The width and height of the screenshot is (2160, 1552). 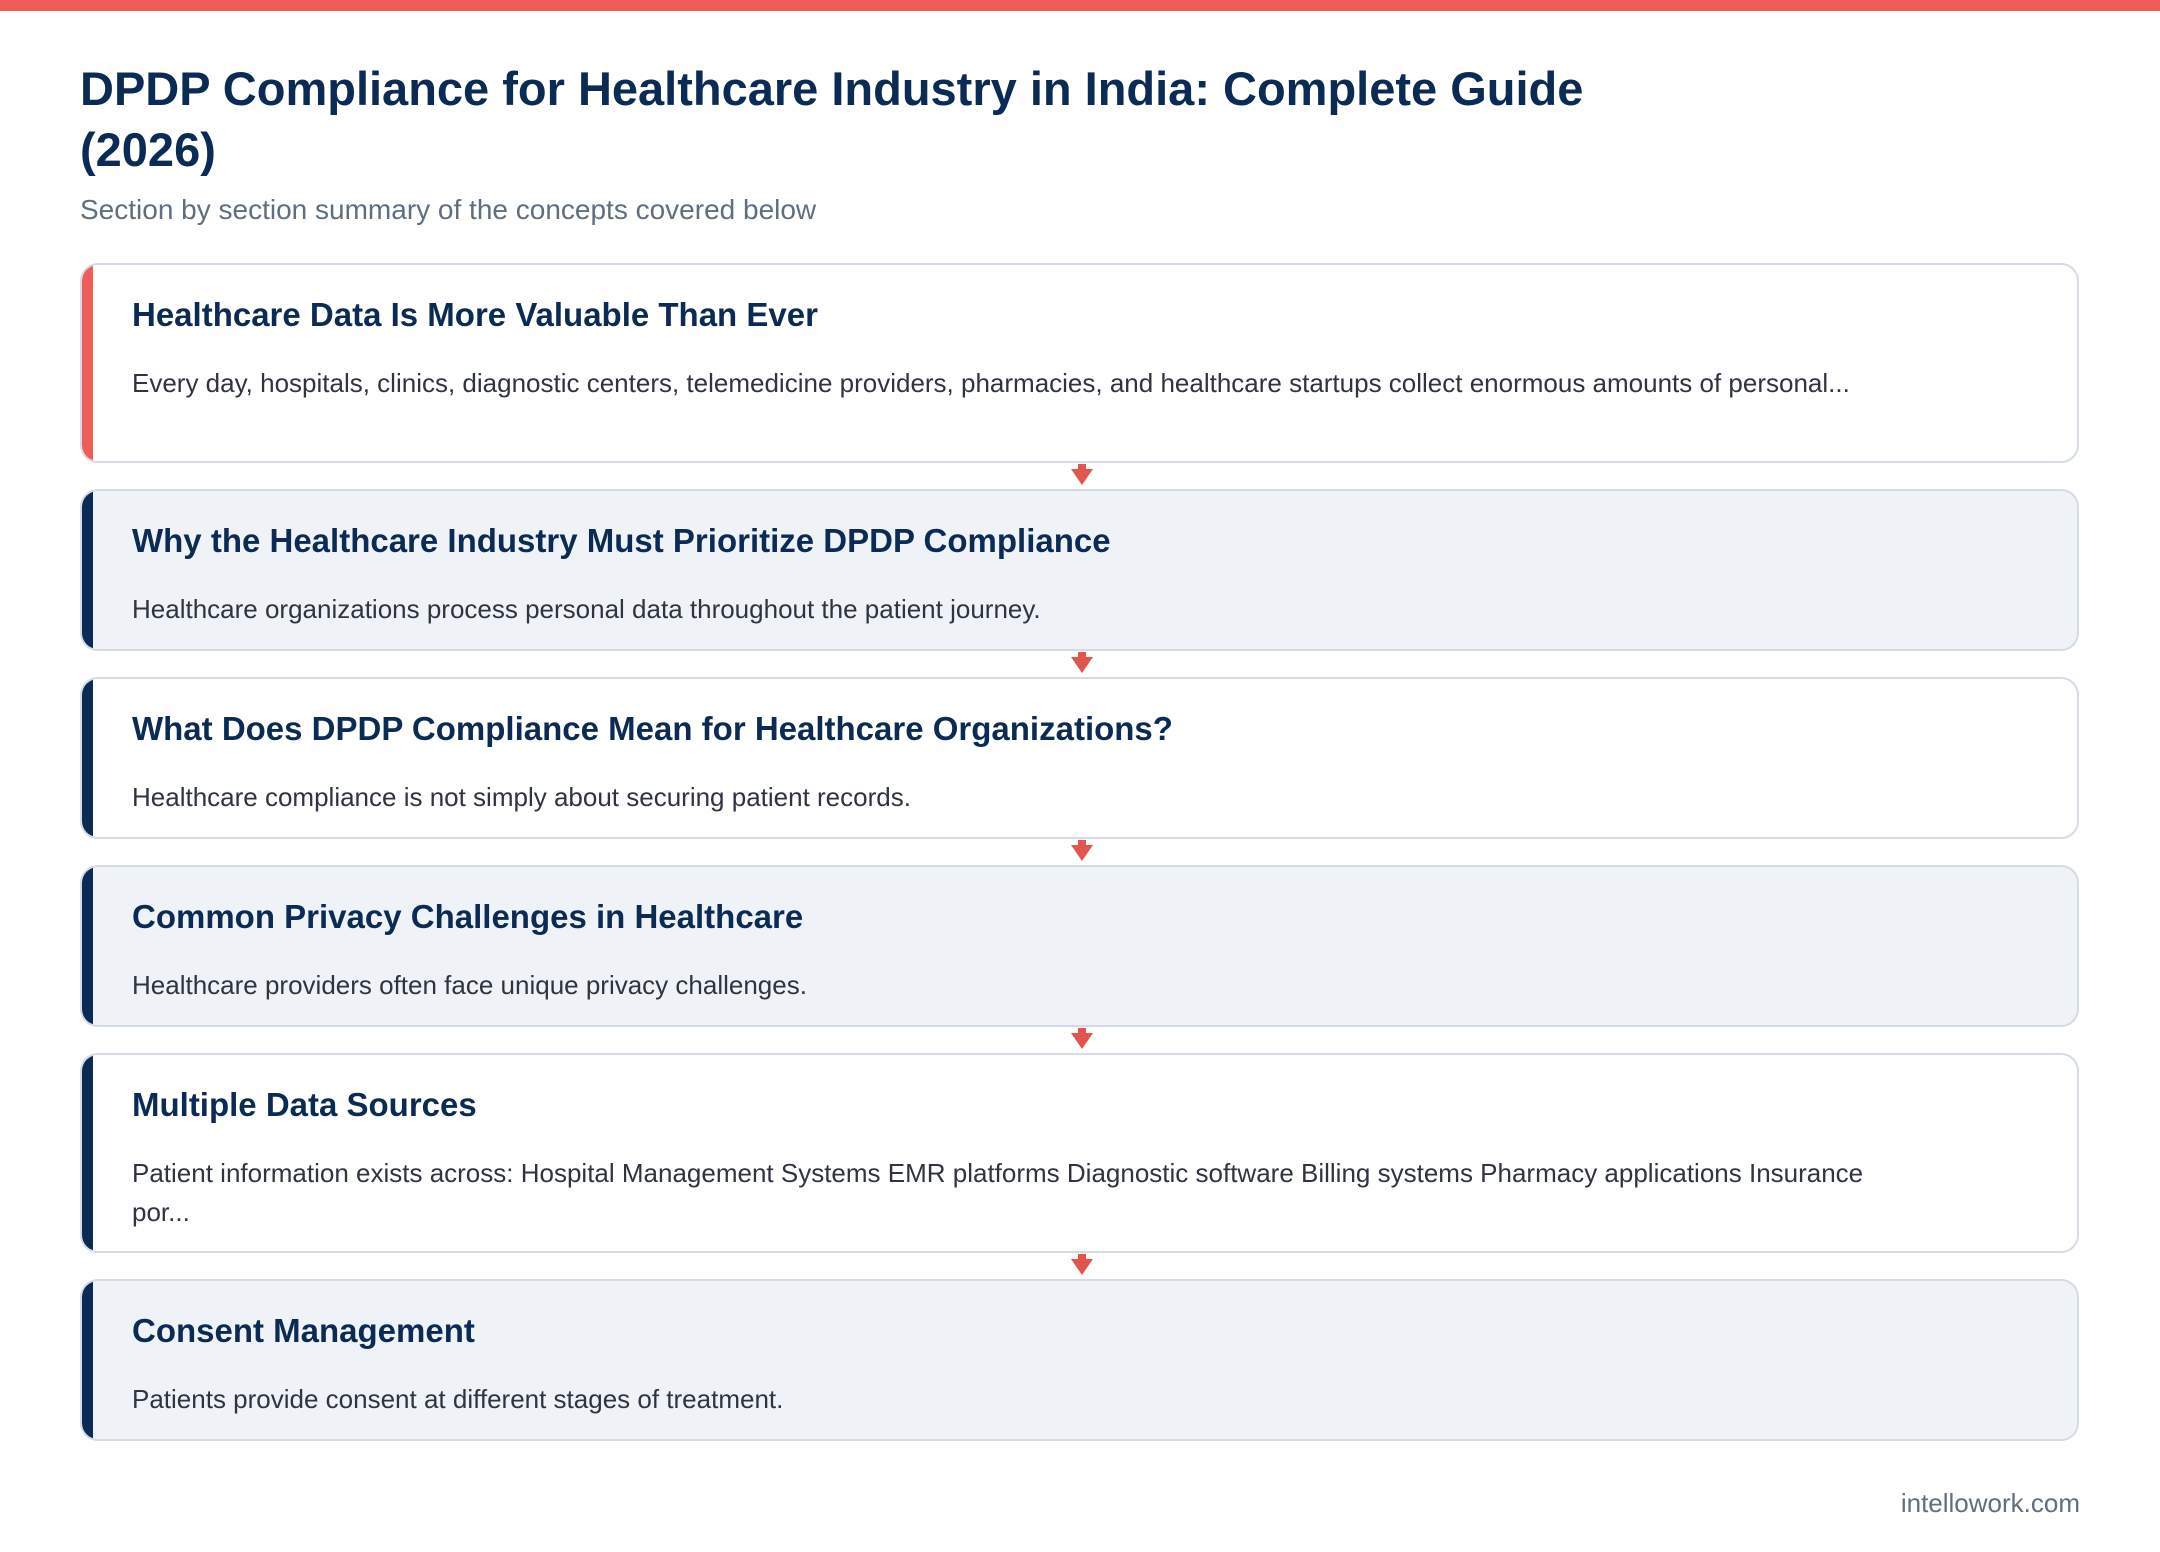 I want to click on section-title: Consent Management, so click(x=303, y=1330).